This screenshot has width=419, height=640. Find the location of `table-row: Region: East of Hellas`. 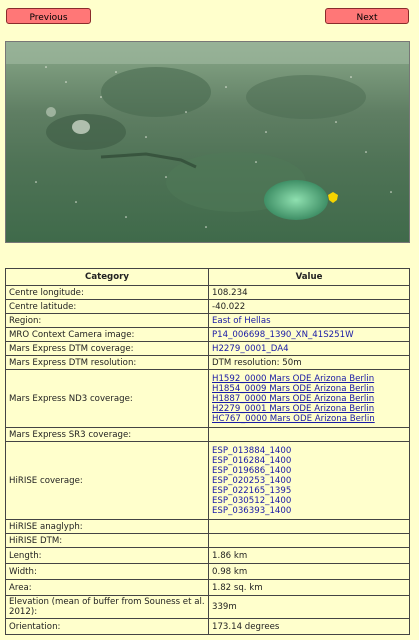

table-row: Region: East of Hellas is located at coordinates (207, 320).